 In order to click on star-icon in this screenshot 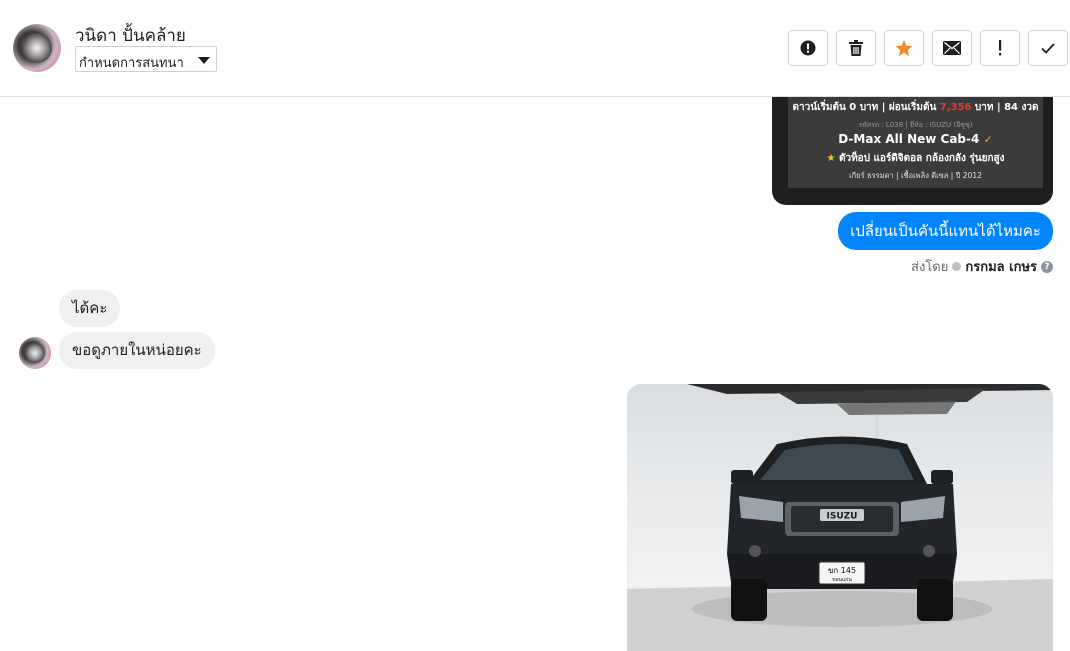, I will do `click(904, 47)`.